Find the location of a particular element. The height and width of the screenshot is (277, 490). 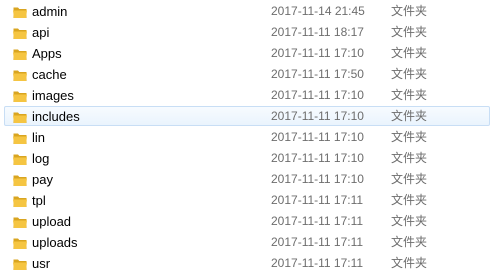

folder-name: images is located at coordinates (53, 95).